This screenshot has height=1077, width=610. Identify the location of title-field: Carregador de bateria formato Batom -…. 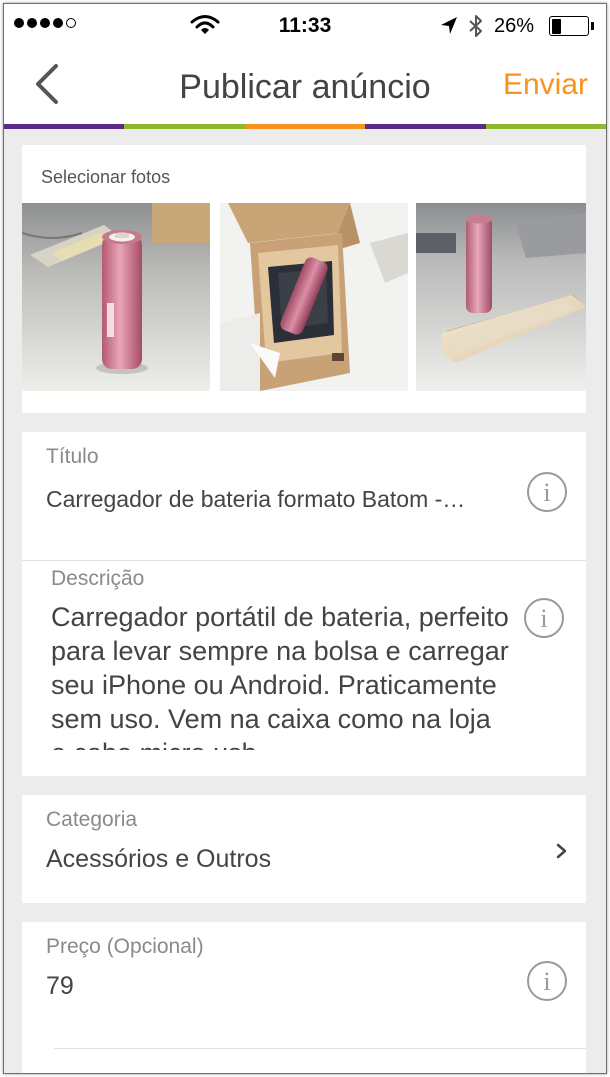
(281, 499).